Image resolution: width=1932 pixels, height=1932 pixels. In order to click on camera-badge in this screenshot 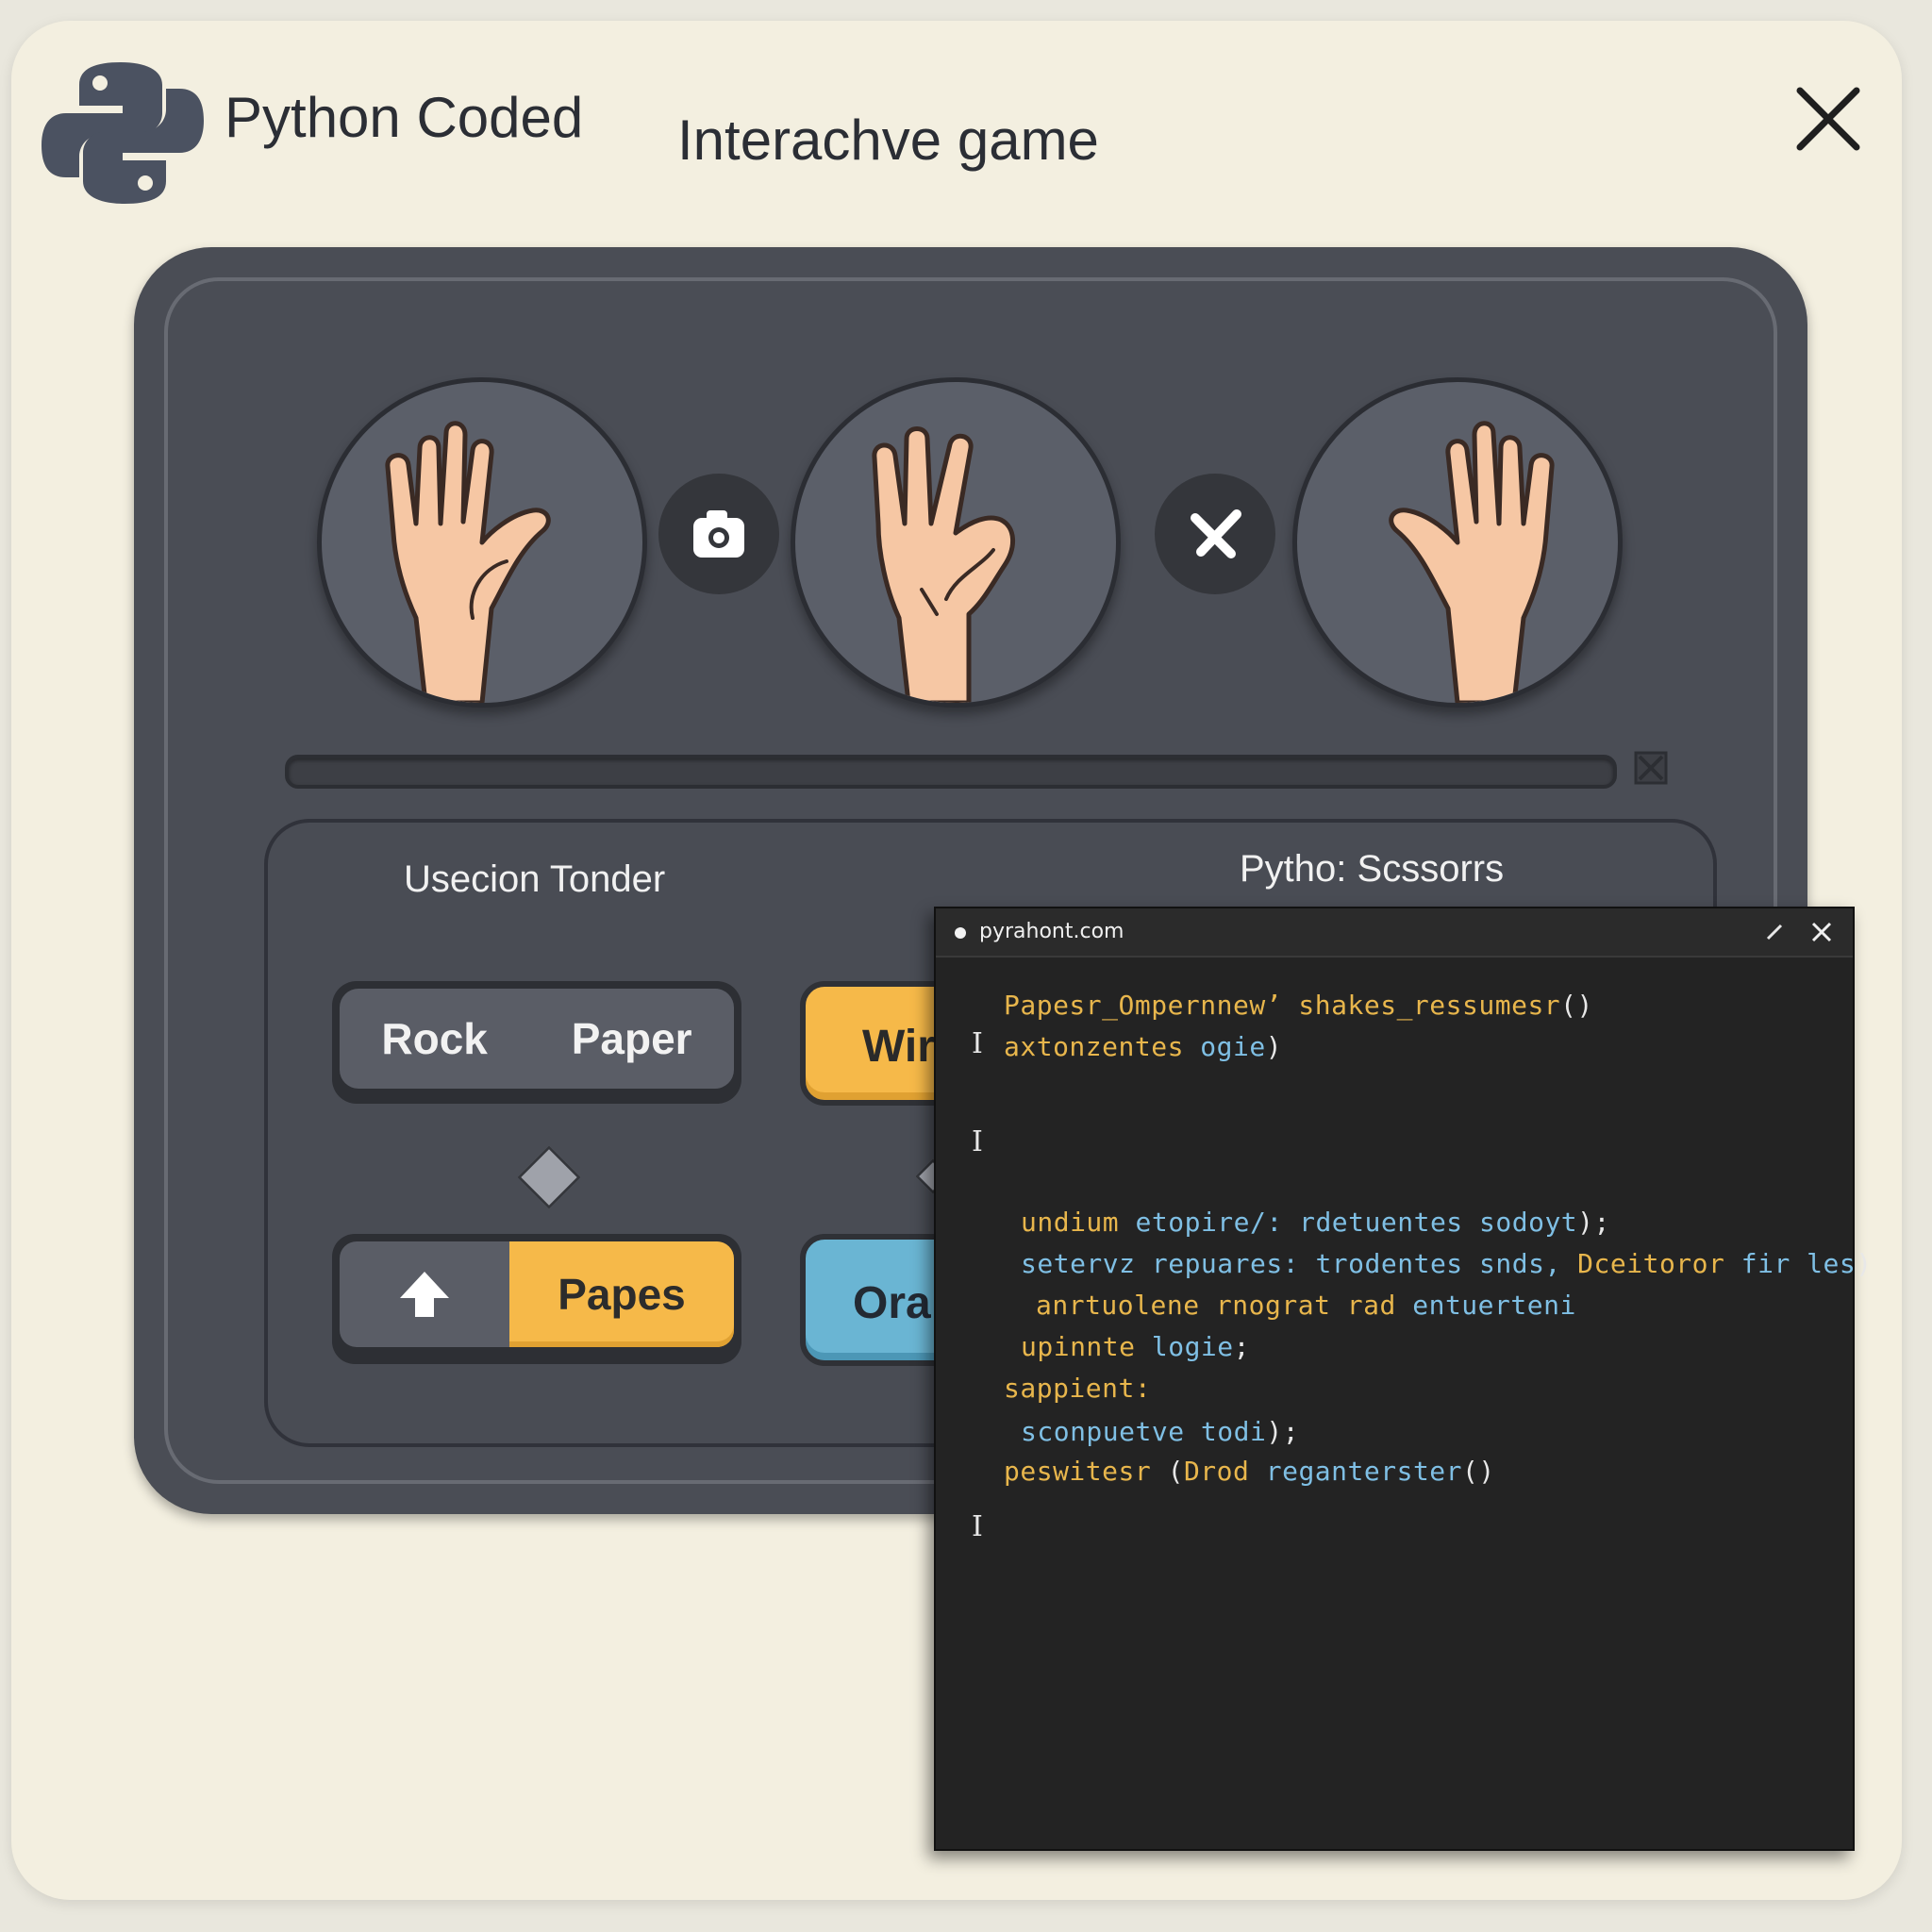, I will do `click(719, 534)`.